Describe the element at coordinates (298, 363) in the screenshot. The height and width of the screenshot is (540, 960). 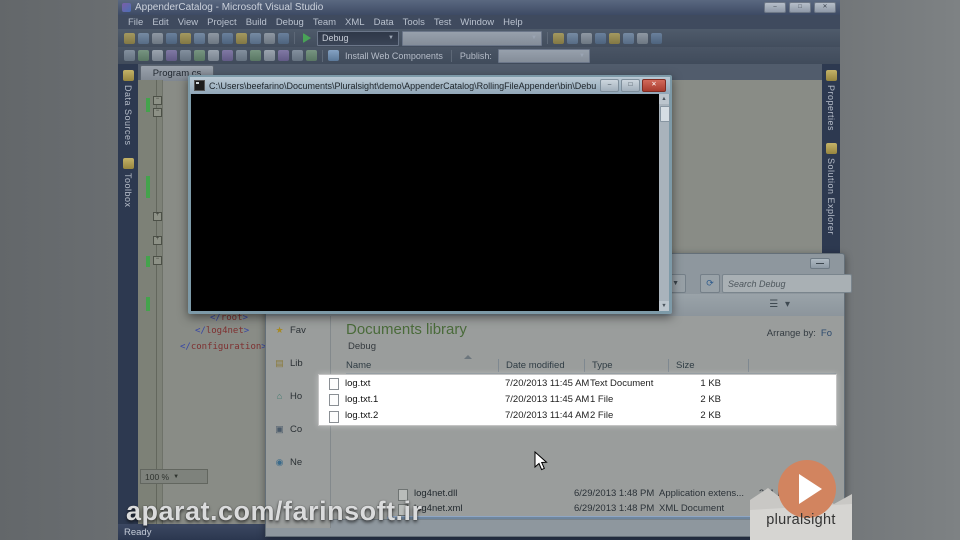
I see `nav-item-lib: ▤ Lib` at that location.